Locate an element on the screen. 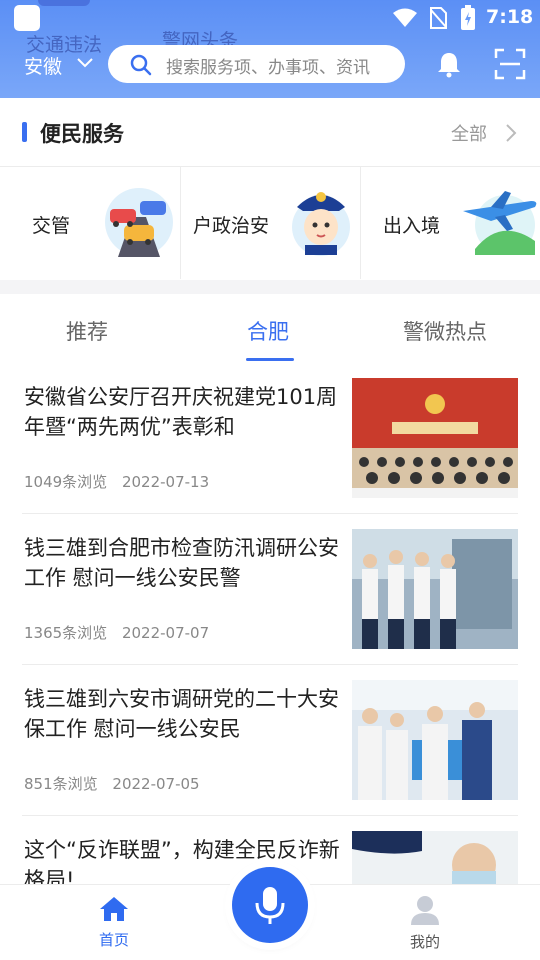  news-meta: 1365条浏览 2022-07-07 is located at coordinates (121, 632).